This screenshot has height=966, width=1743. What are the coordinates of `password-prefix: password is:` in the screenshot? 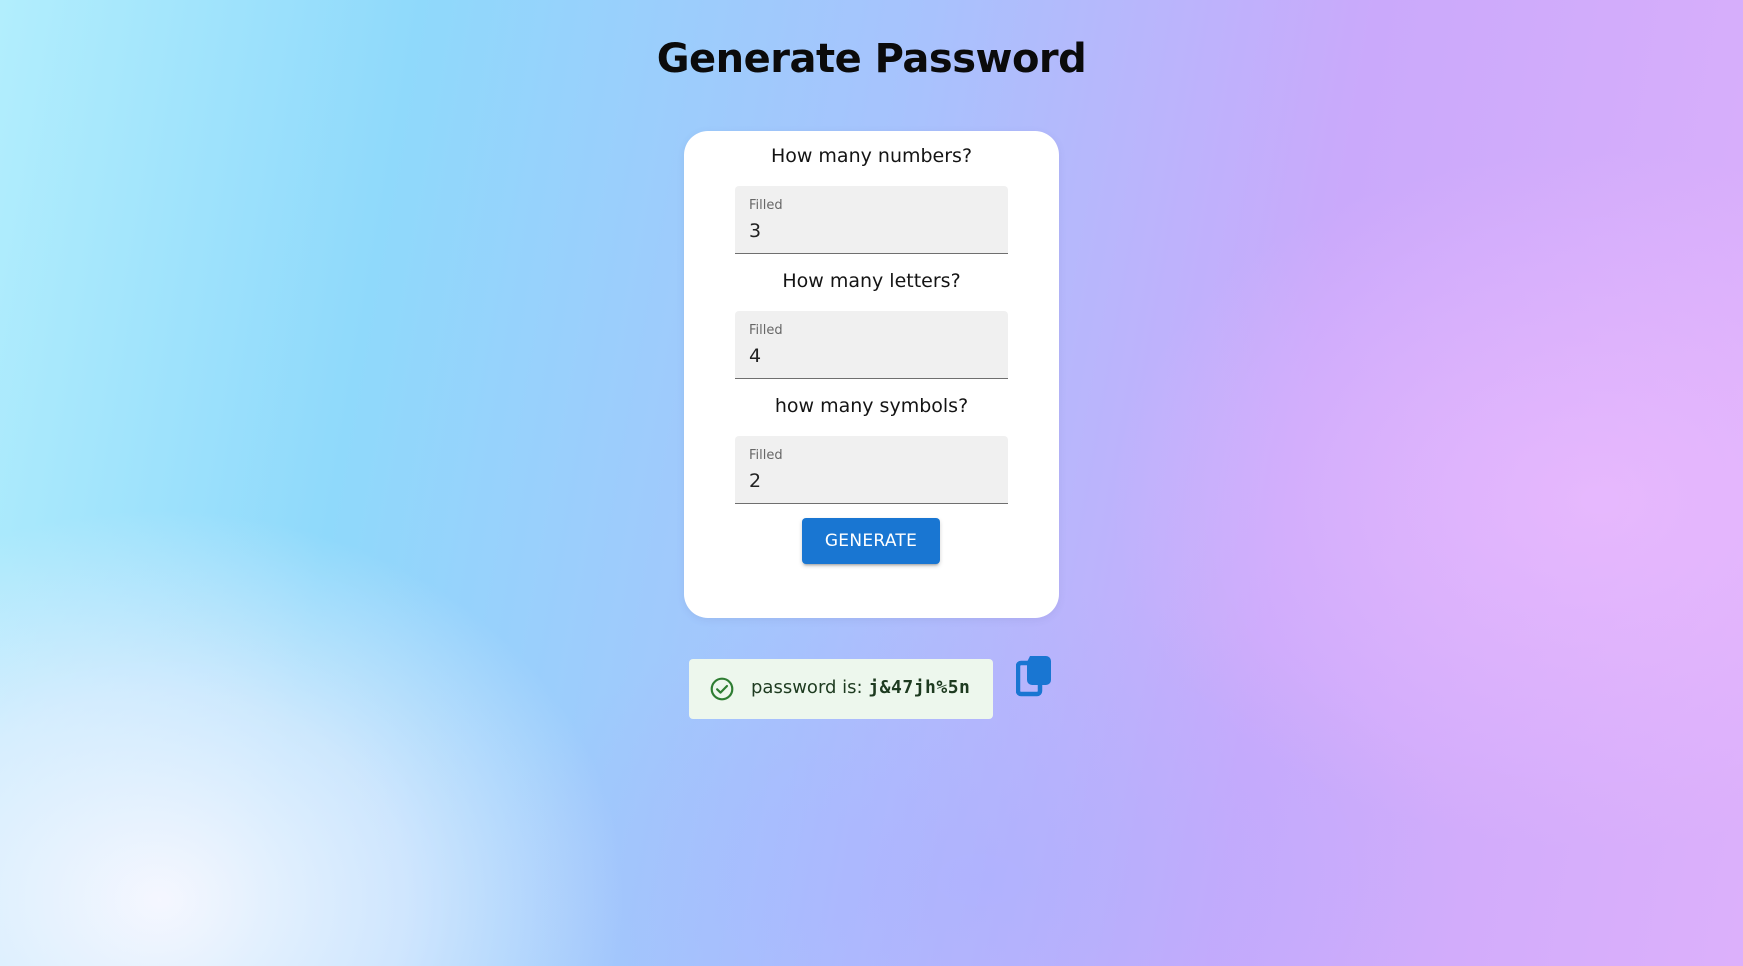 It's located at (810, 687).